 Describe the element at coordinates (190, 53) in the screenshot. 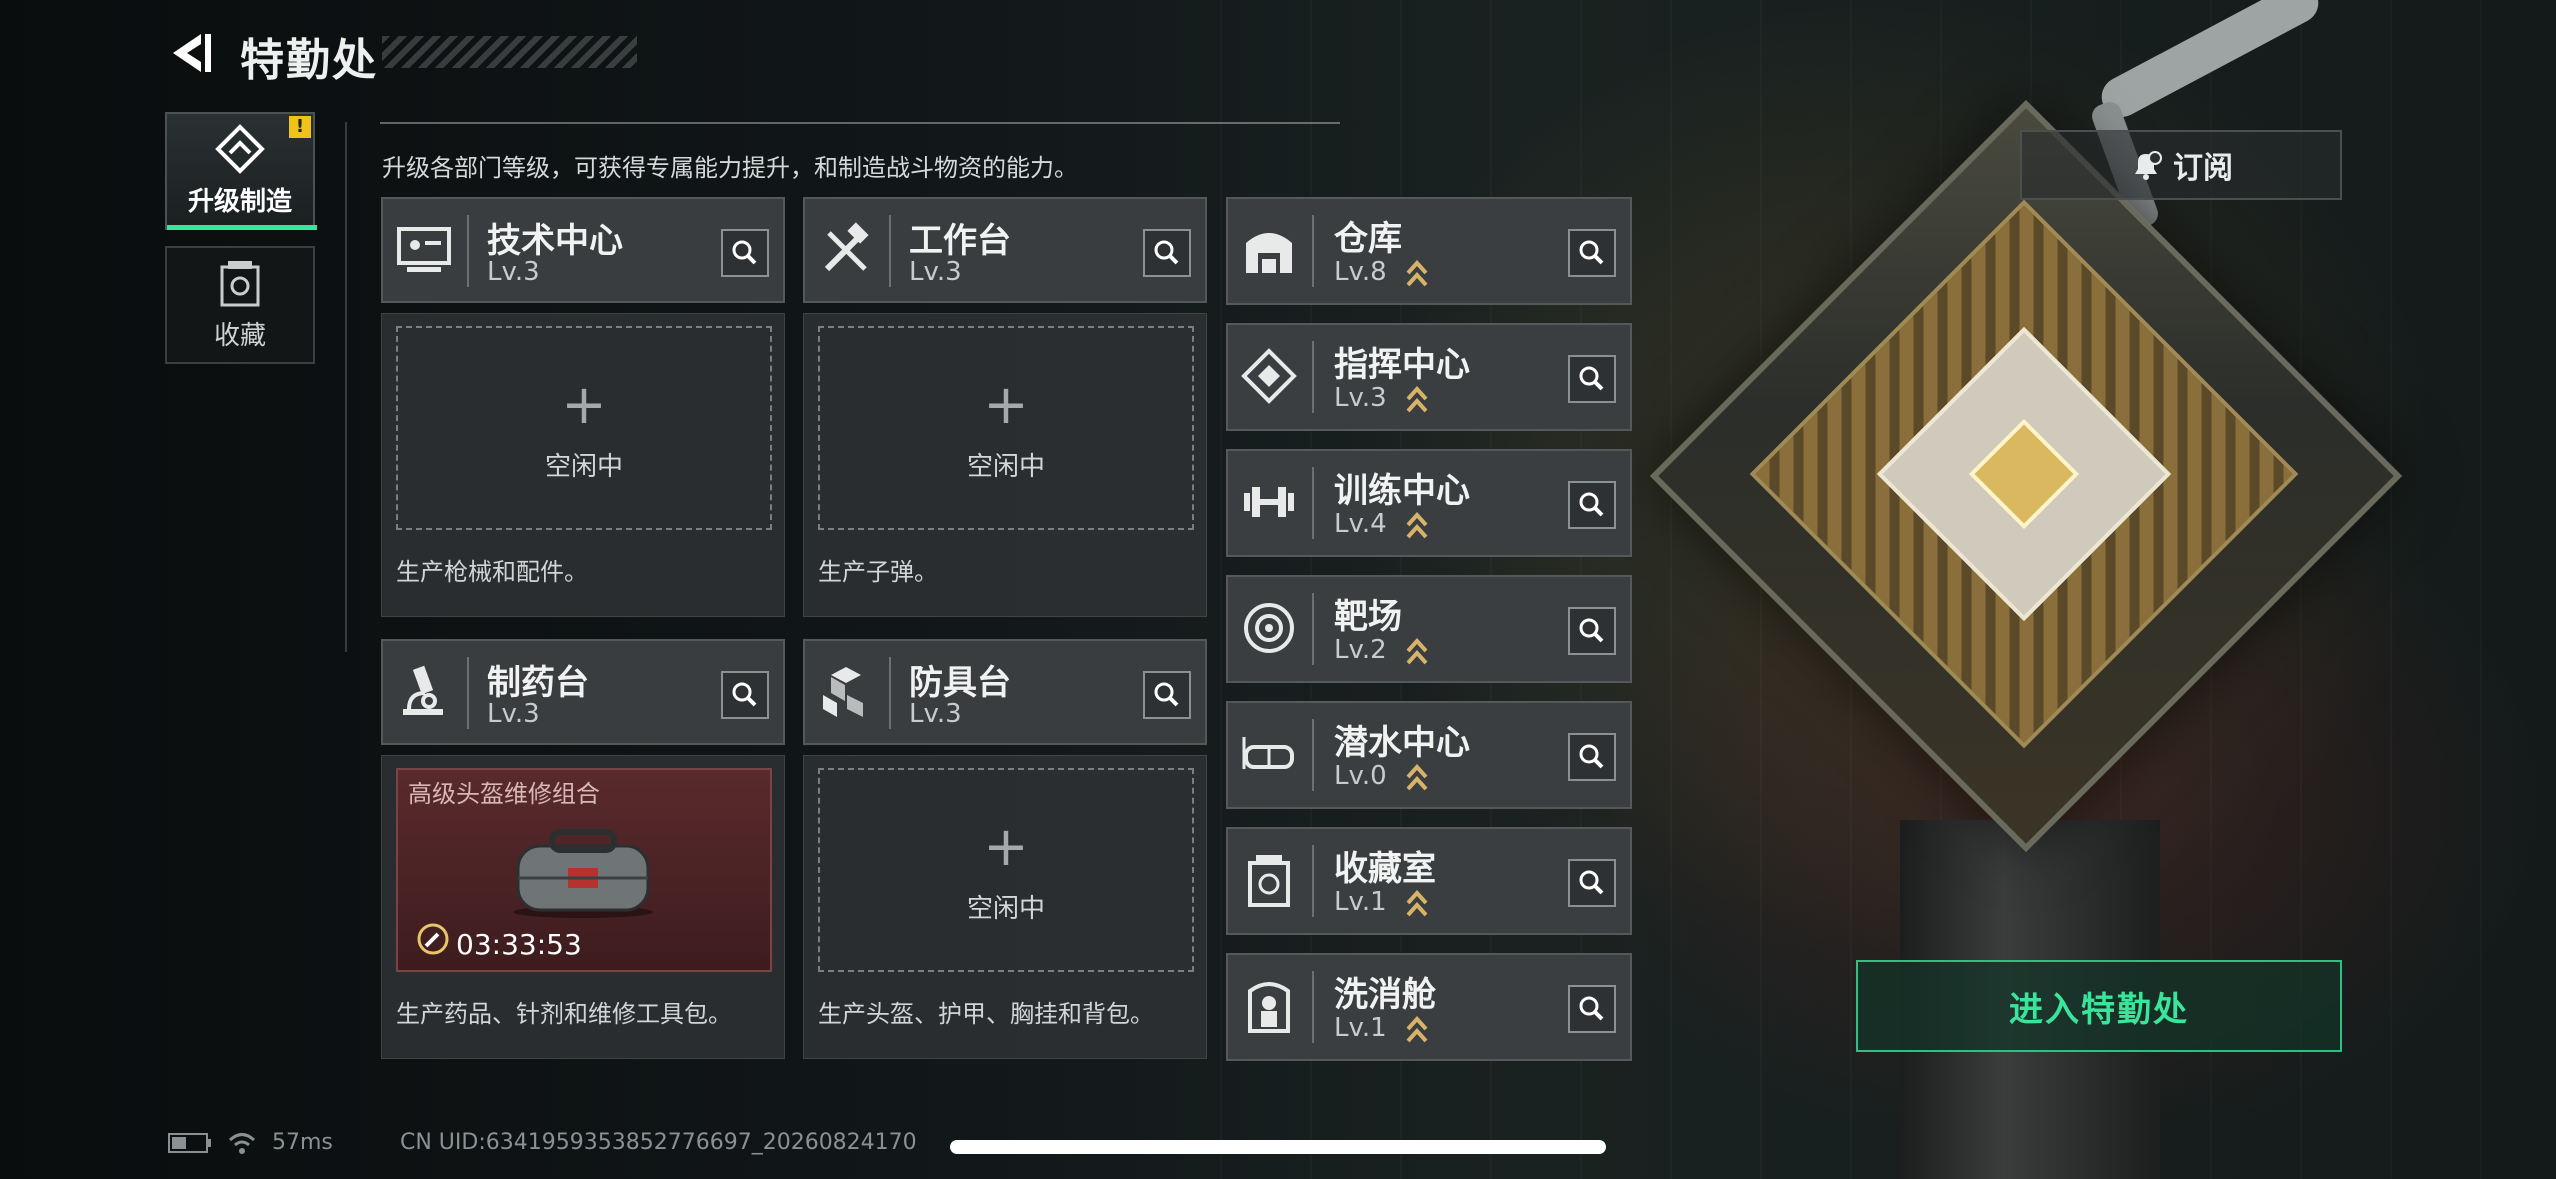

I see `back-button` at that location.